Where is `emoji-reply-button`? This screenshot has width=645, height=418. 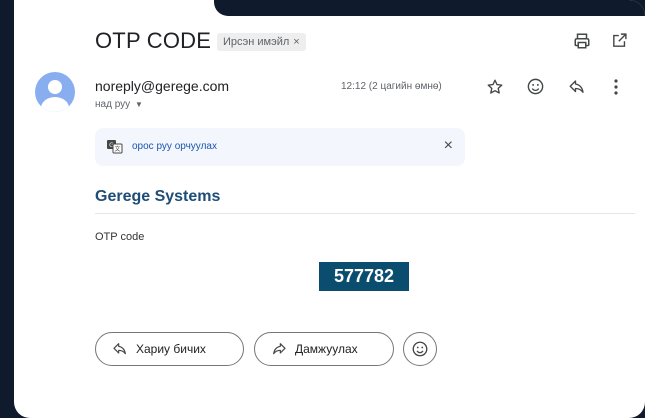 emoji-reply-button is located at coordinates (420, 349).